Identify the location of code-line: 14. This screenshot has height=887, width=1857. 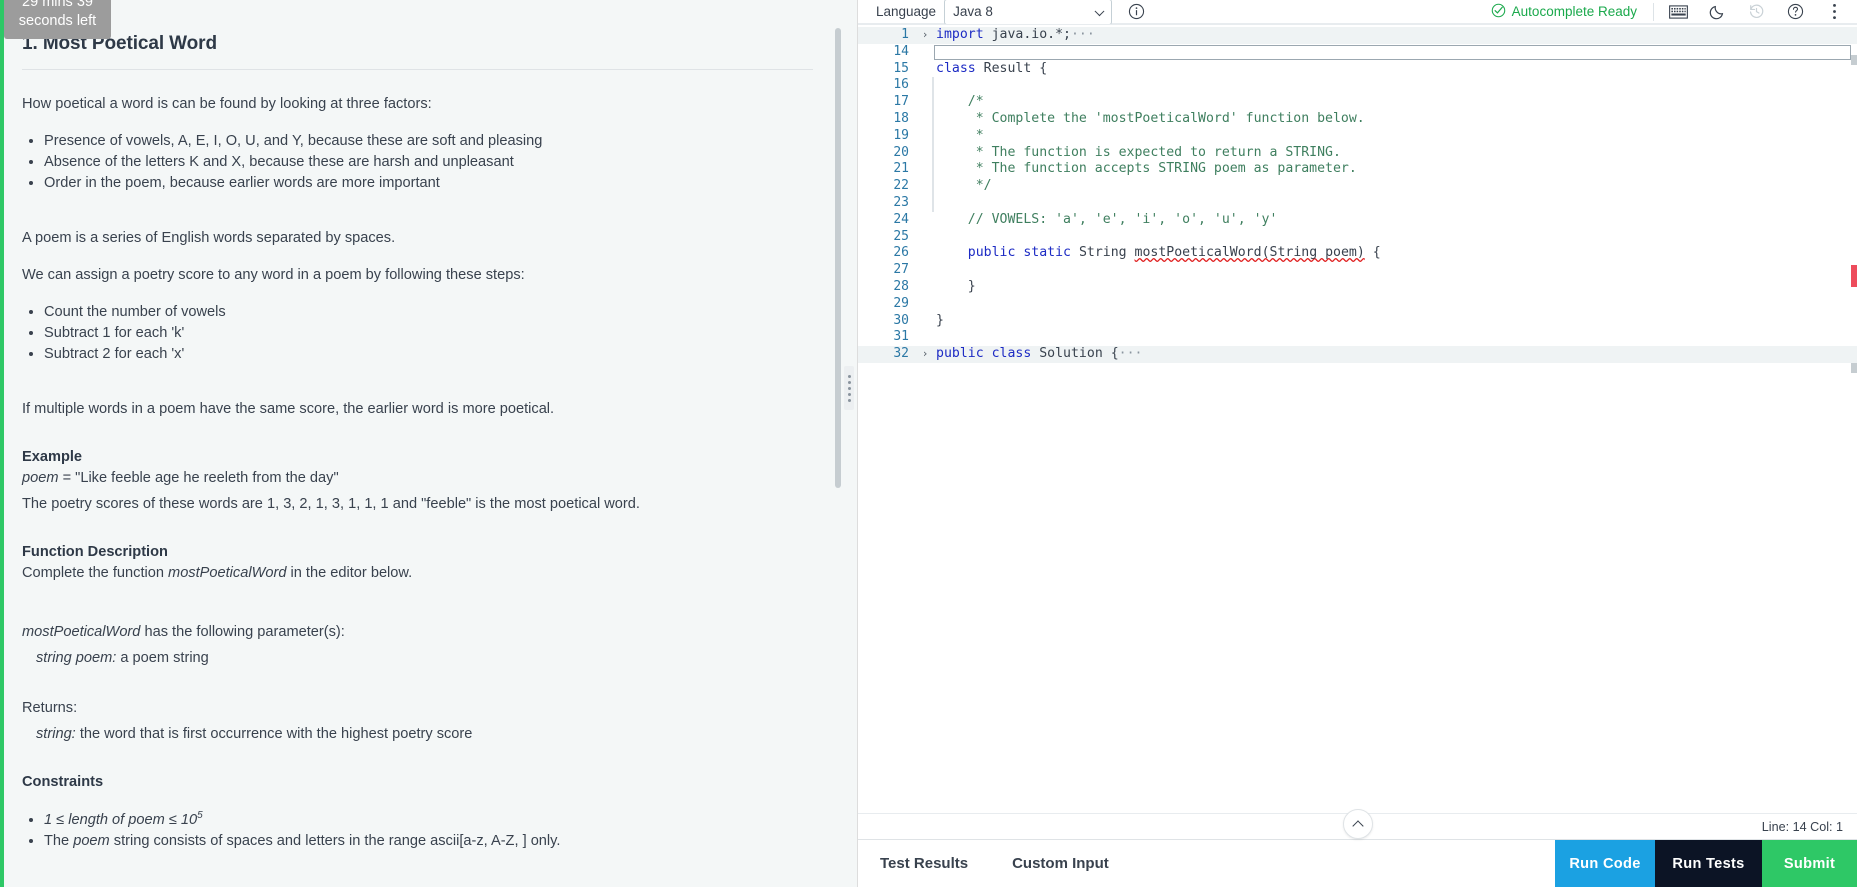
(1357, 52).